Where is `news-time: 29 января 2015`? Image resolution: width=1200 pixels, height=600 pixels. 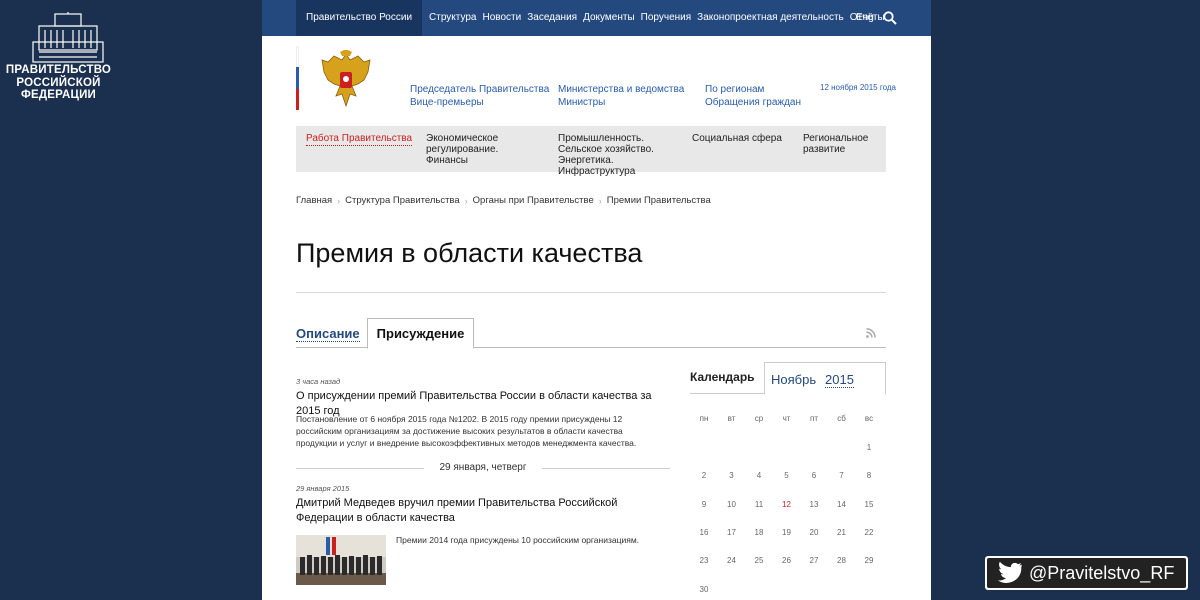
news-time: 29 января 2015 is located at coordinates (323, 488).